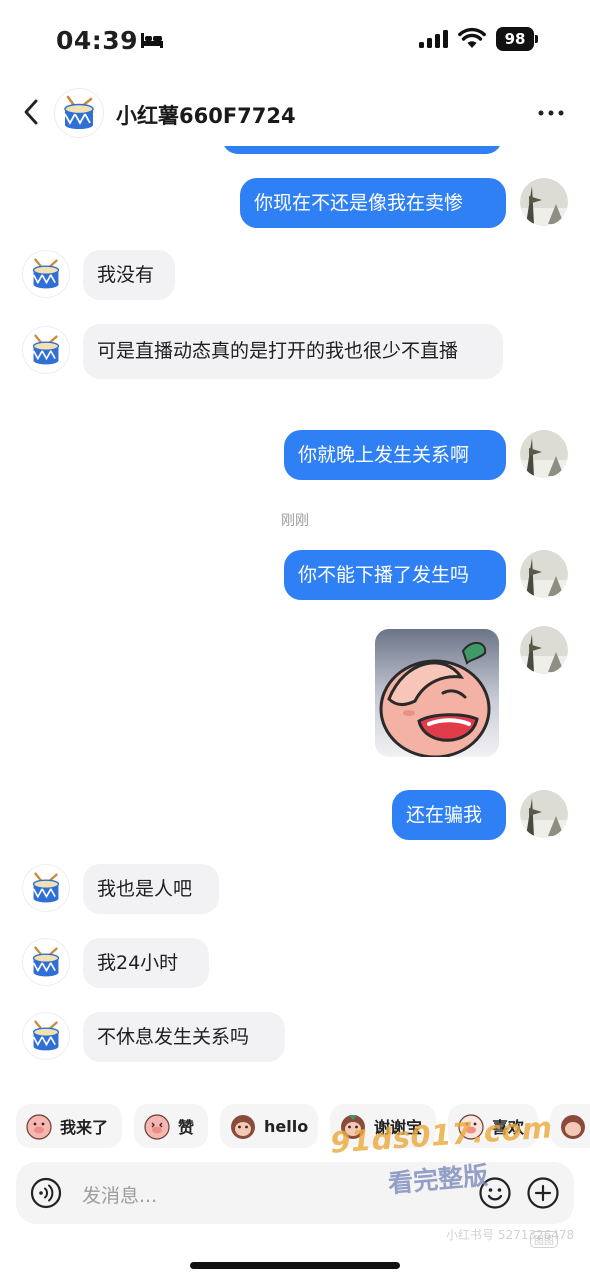 The image size is (590, 1280). Describe the element at coordinates (295, 521) in the screenshot. I see `message-timestamp: 刚刚` at that location.